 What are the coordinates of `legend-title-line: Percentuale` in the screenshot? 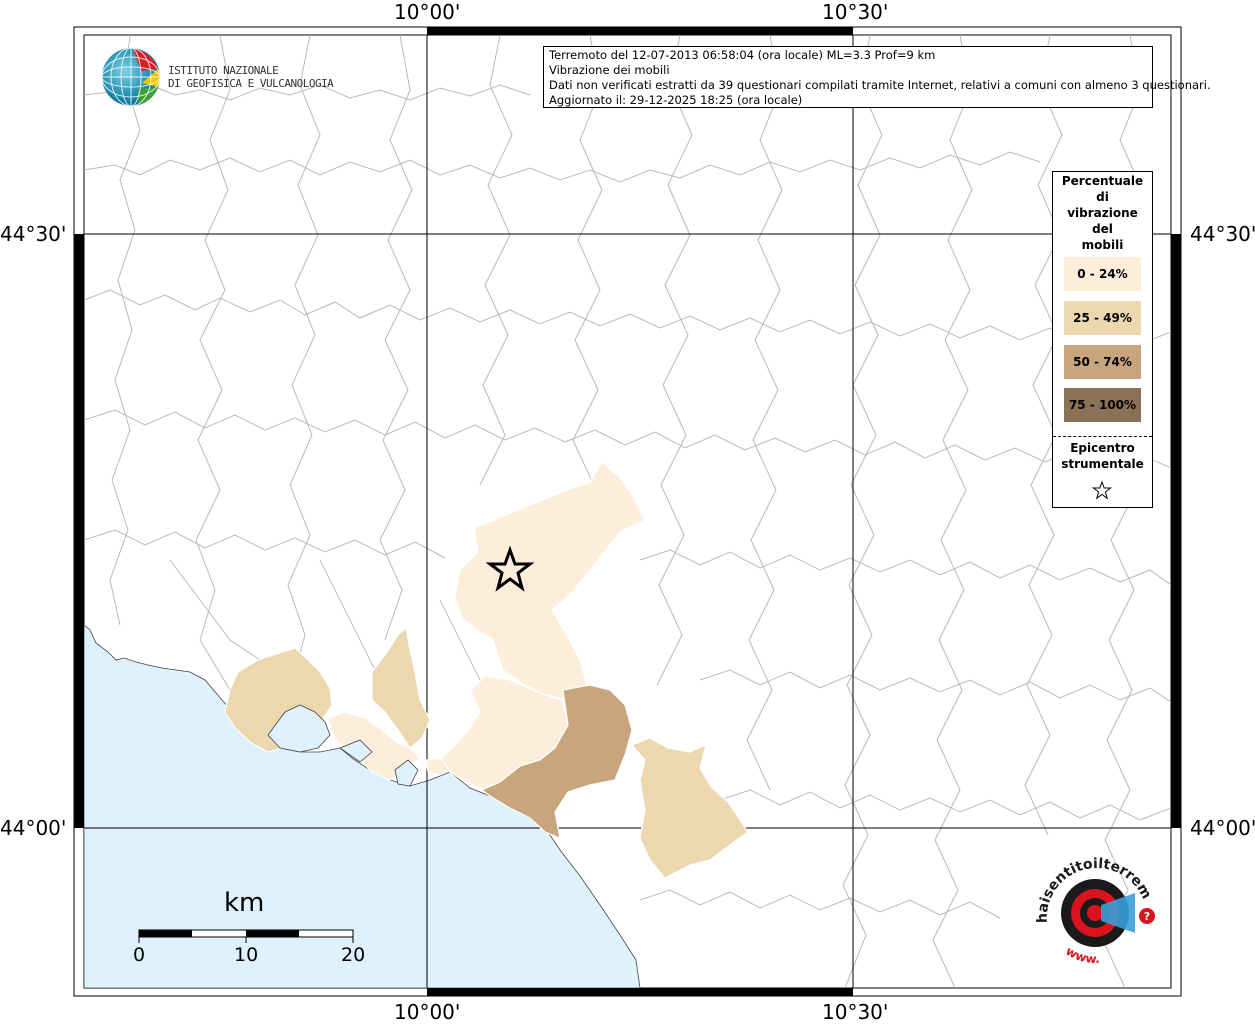 It's located at (1102, 181).